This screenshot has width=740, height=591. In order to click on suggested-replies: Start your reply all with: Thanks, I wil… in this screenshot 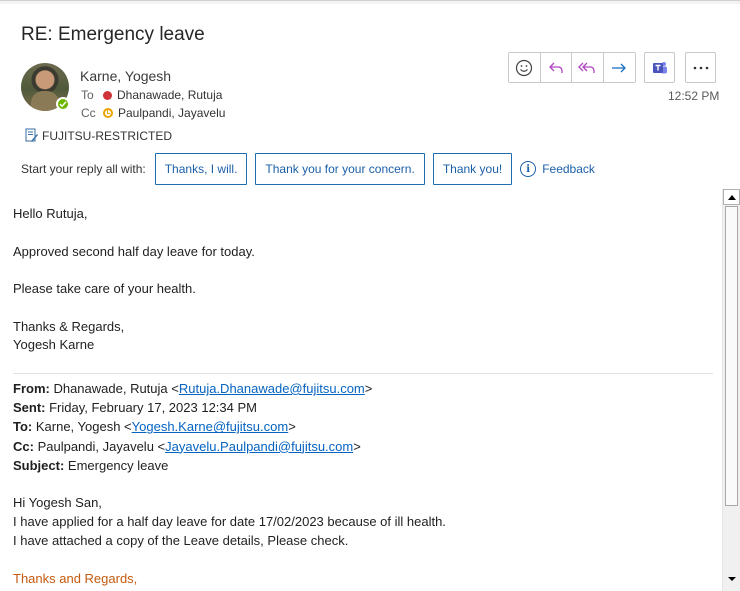, I will do `click(308, 169)`.